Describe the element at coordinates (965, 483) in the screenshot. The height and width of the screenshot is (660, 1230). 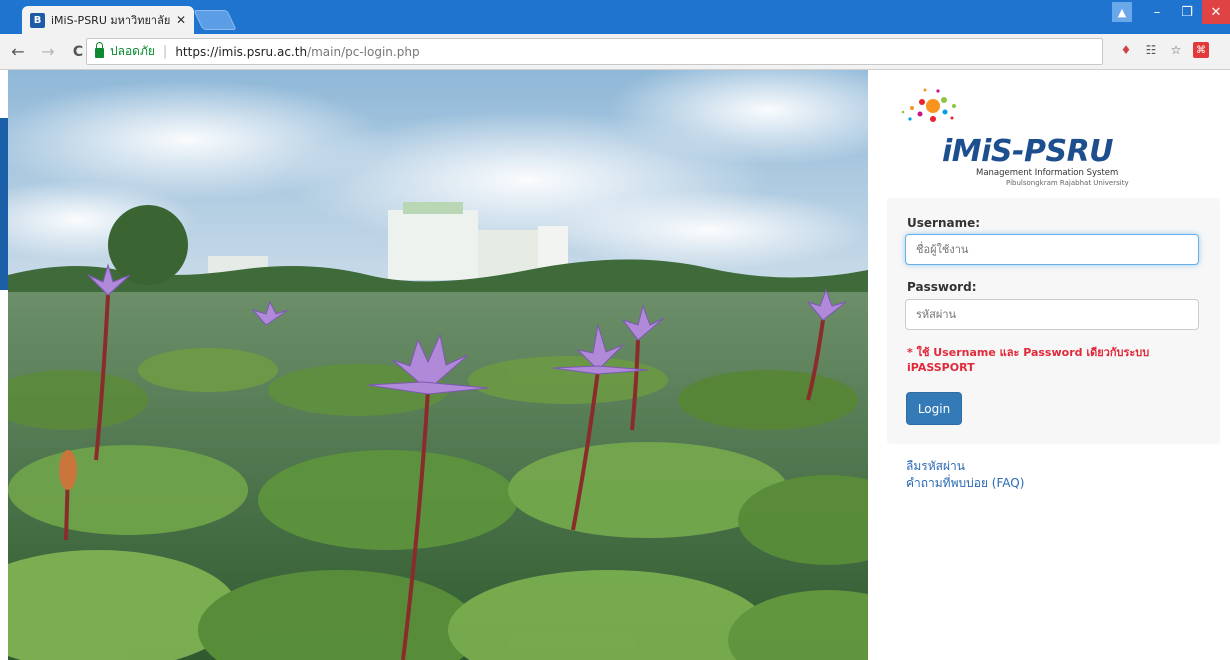
I see `faq-link: คำถามที่พบบ่อย (FAQ)` at that location.